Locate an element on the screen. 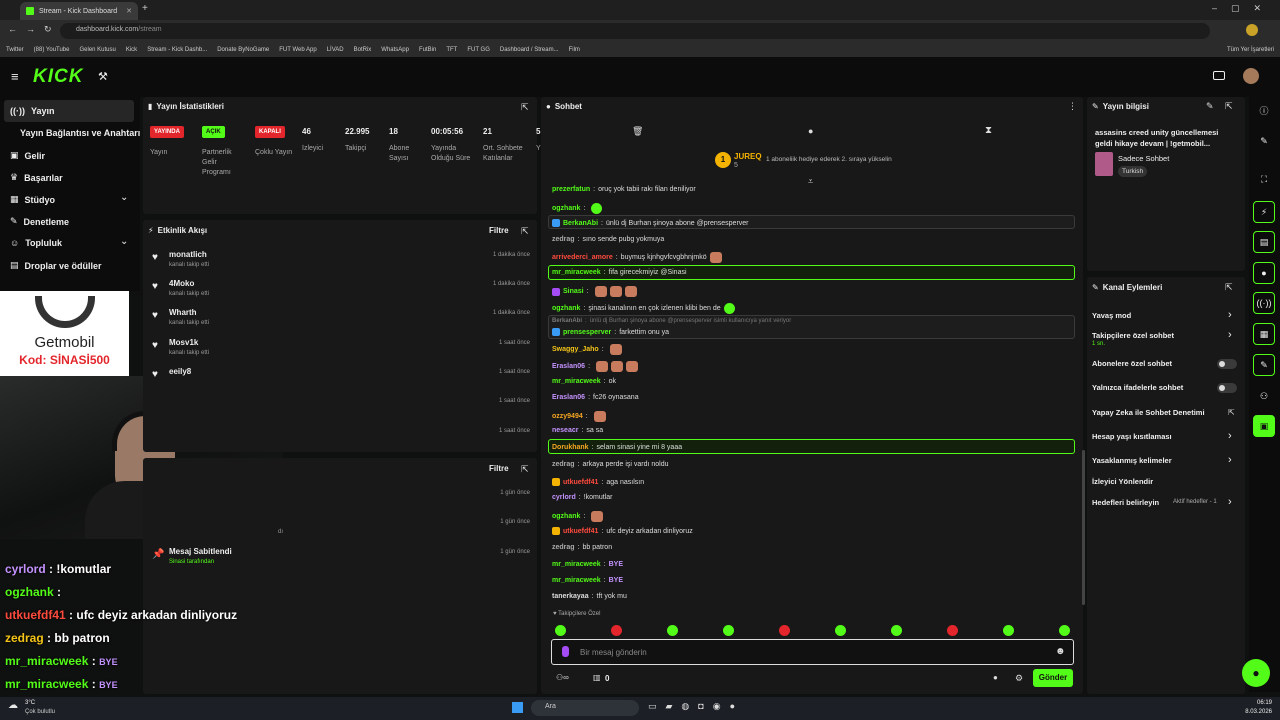 This screenshot has width=1280, height=720. channel-action-item: Takipçilere özel sohbet is located at coordinates (1133, 335).